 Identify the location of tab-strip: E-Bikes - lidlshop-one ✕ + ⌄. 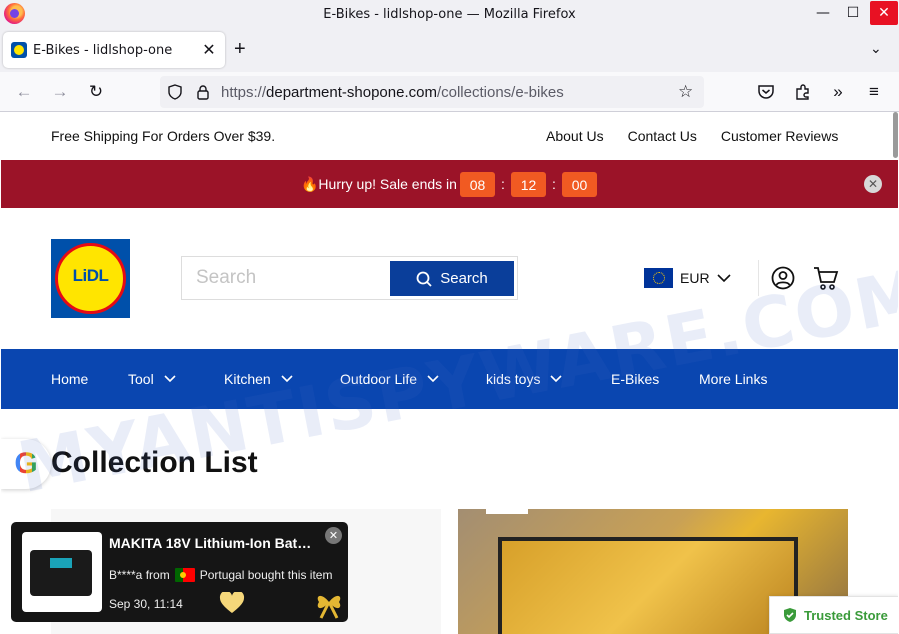
(449, 50).